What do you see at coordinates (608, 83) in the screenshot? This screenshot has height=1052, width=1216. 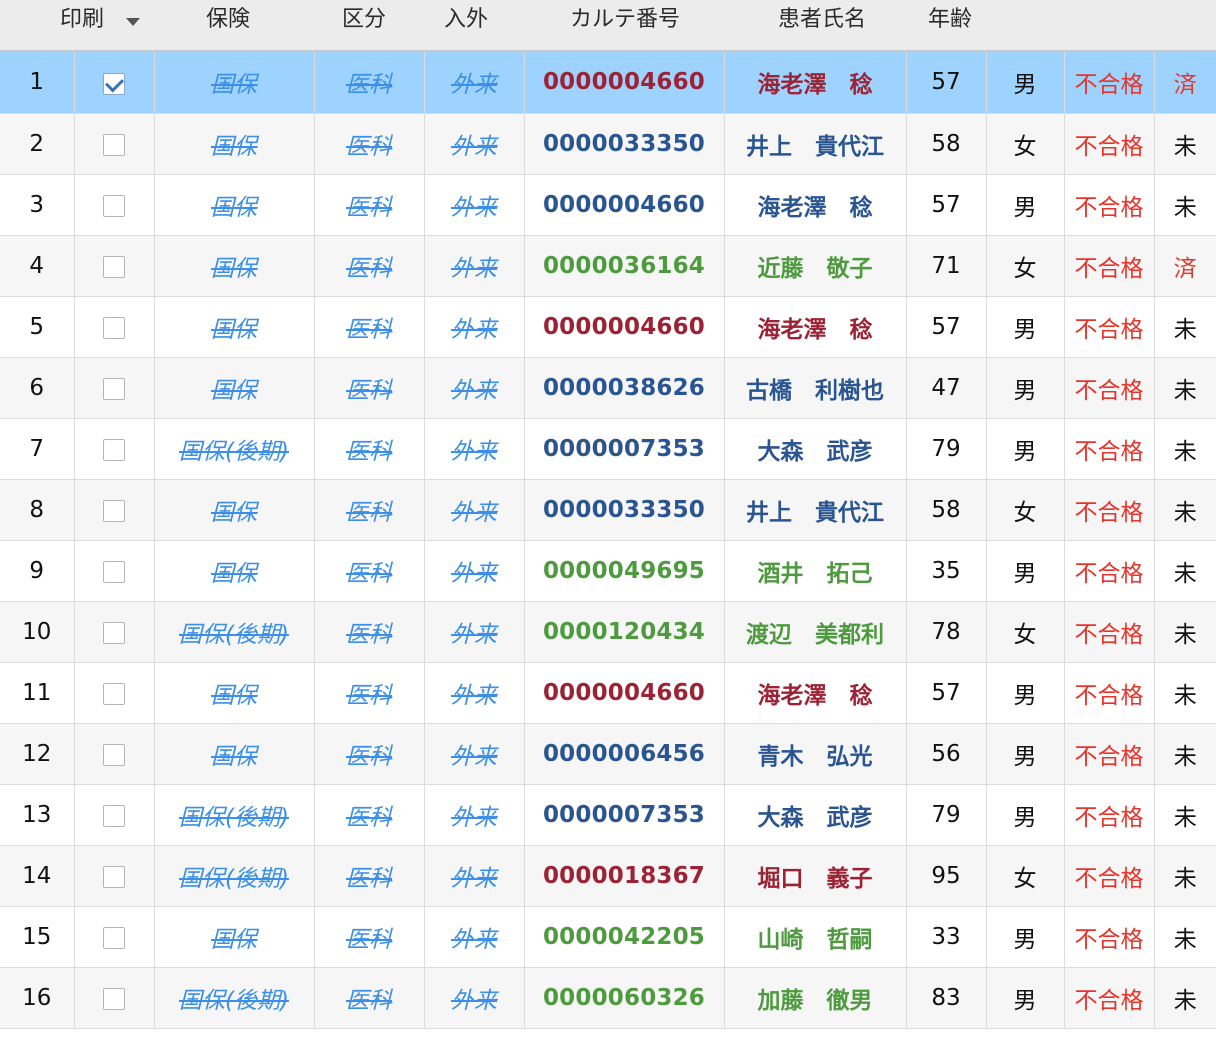 I see `table-row: 1 国保 医科 外来 0000004660 海老澤 稔 57 男不合格済` at bounding box center [608, 83].